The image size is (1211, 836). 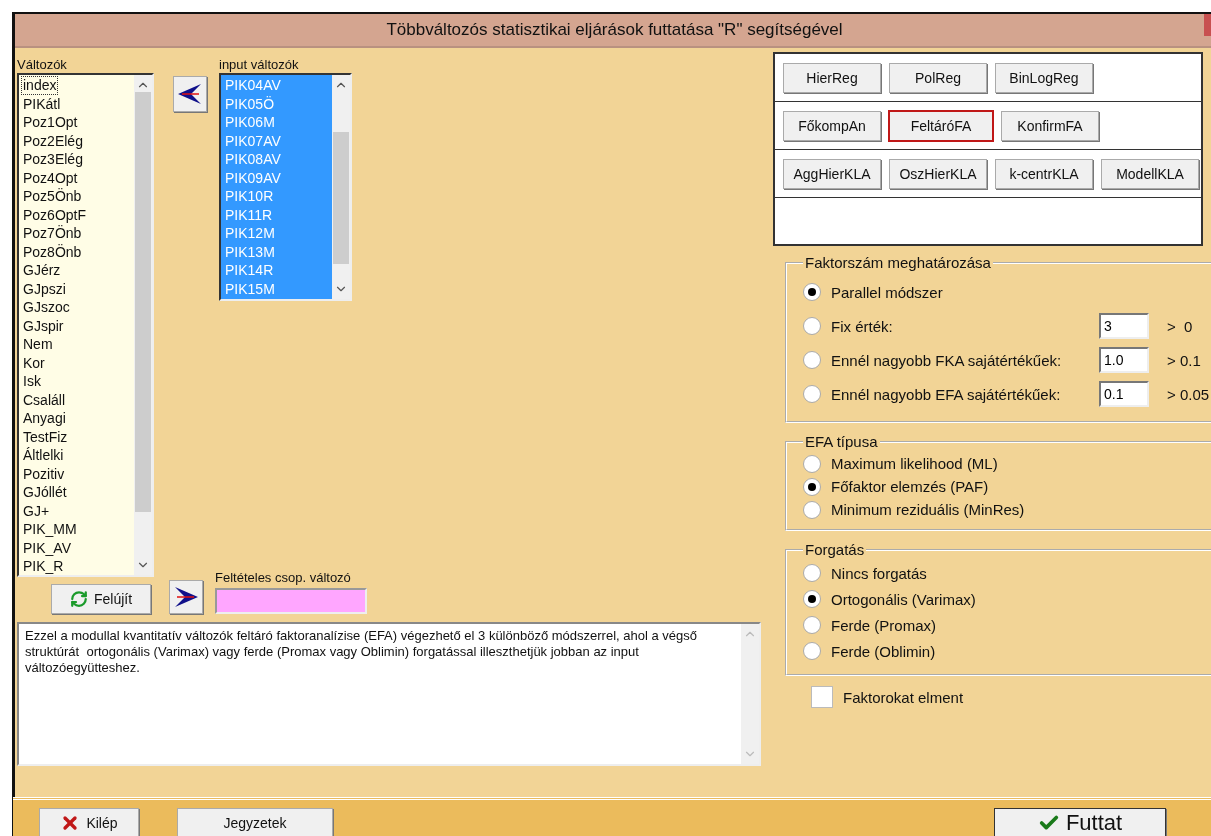 I want to click on notes-button: Jegyzetek, so click(x=255, y=822).